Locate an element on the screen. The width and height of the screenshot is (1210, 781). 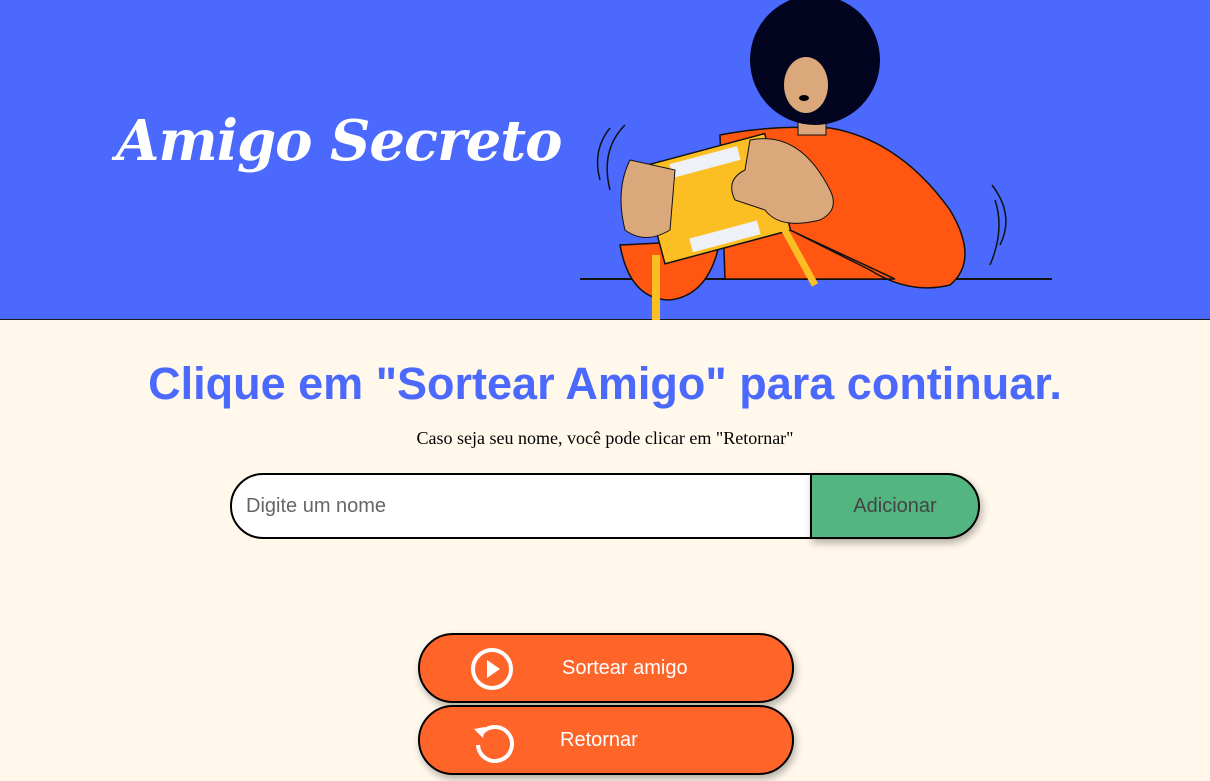
draw-friend-button: Sortear amigo is located at coordinates (606, 668).